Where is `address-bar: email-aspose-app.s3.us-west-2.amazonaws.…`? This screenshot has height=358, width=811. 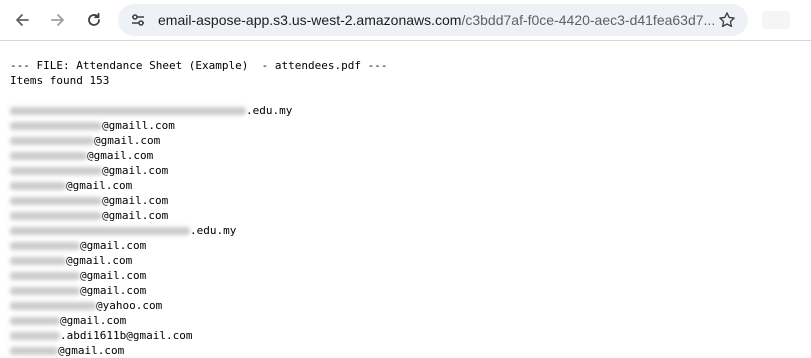
address-bar: email-aspose-app.s3.us-west-2.amazonaws.… is located at coordinates (433, 20).